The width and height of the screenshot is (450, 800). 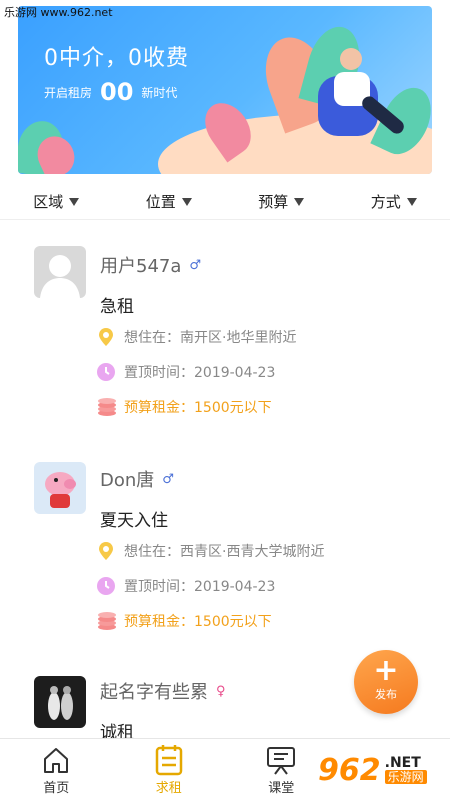 What do you see at coordinates (349, 770) in the screenshot?
I see `watermark-logo-number: 962` at bounding box center [349, 770].